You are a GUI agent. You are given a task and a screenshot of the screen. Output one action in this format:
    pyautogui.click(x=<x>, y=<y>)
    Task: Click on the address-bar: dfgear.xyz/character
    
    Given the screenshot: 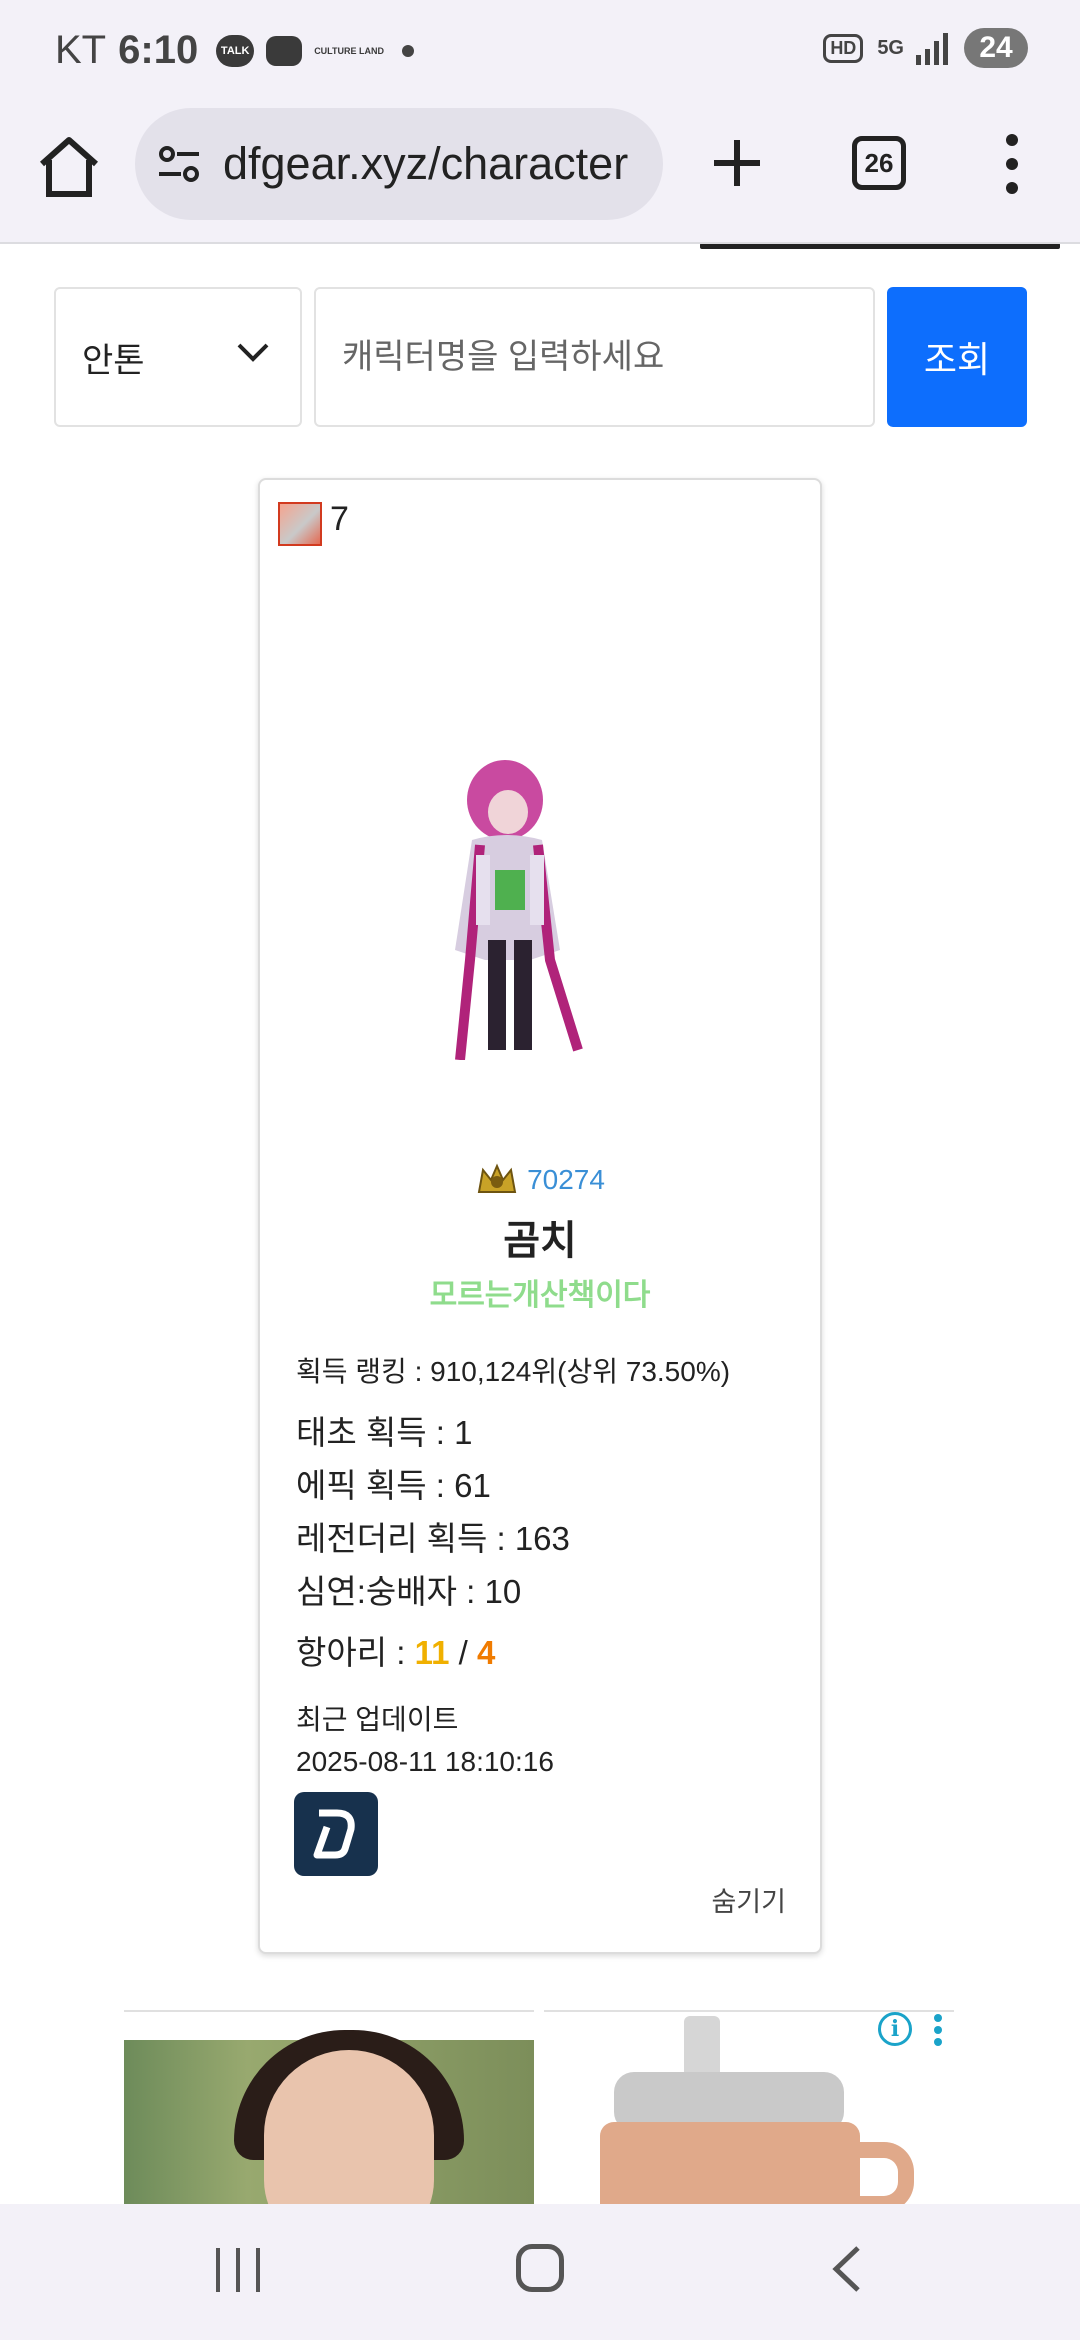 What is the action you would take?
    pyautogui.click(x=399, y=164)
    